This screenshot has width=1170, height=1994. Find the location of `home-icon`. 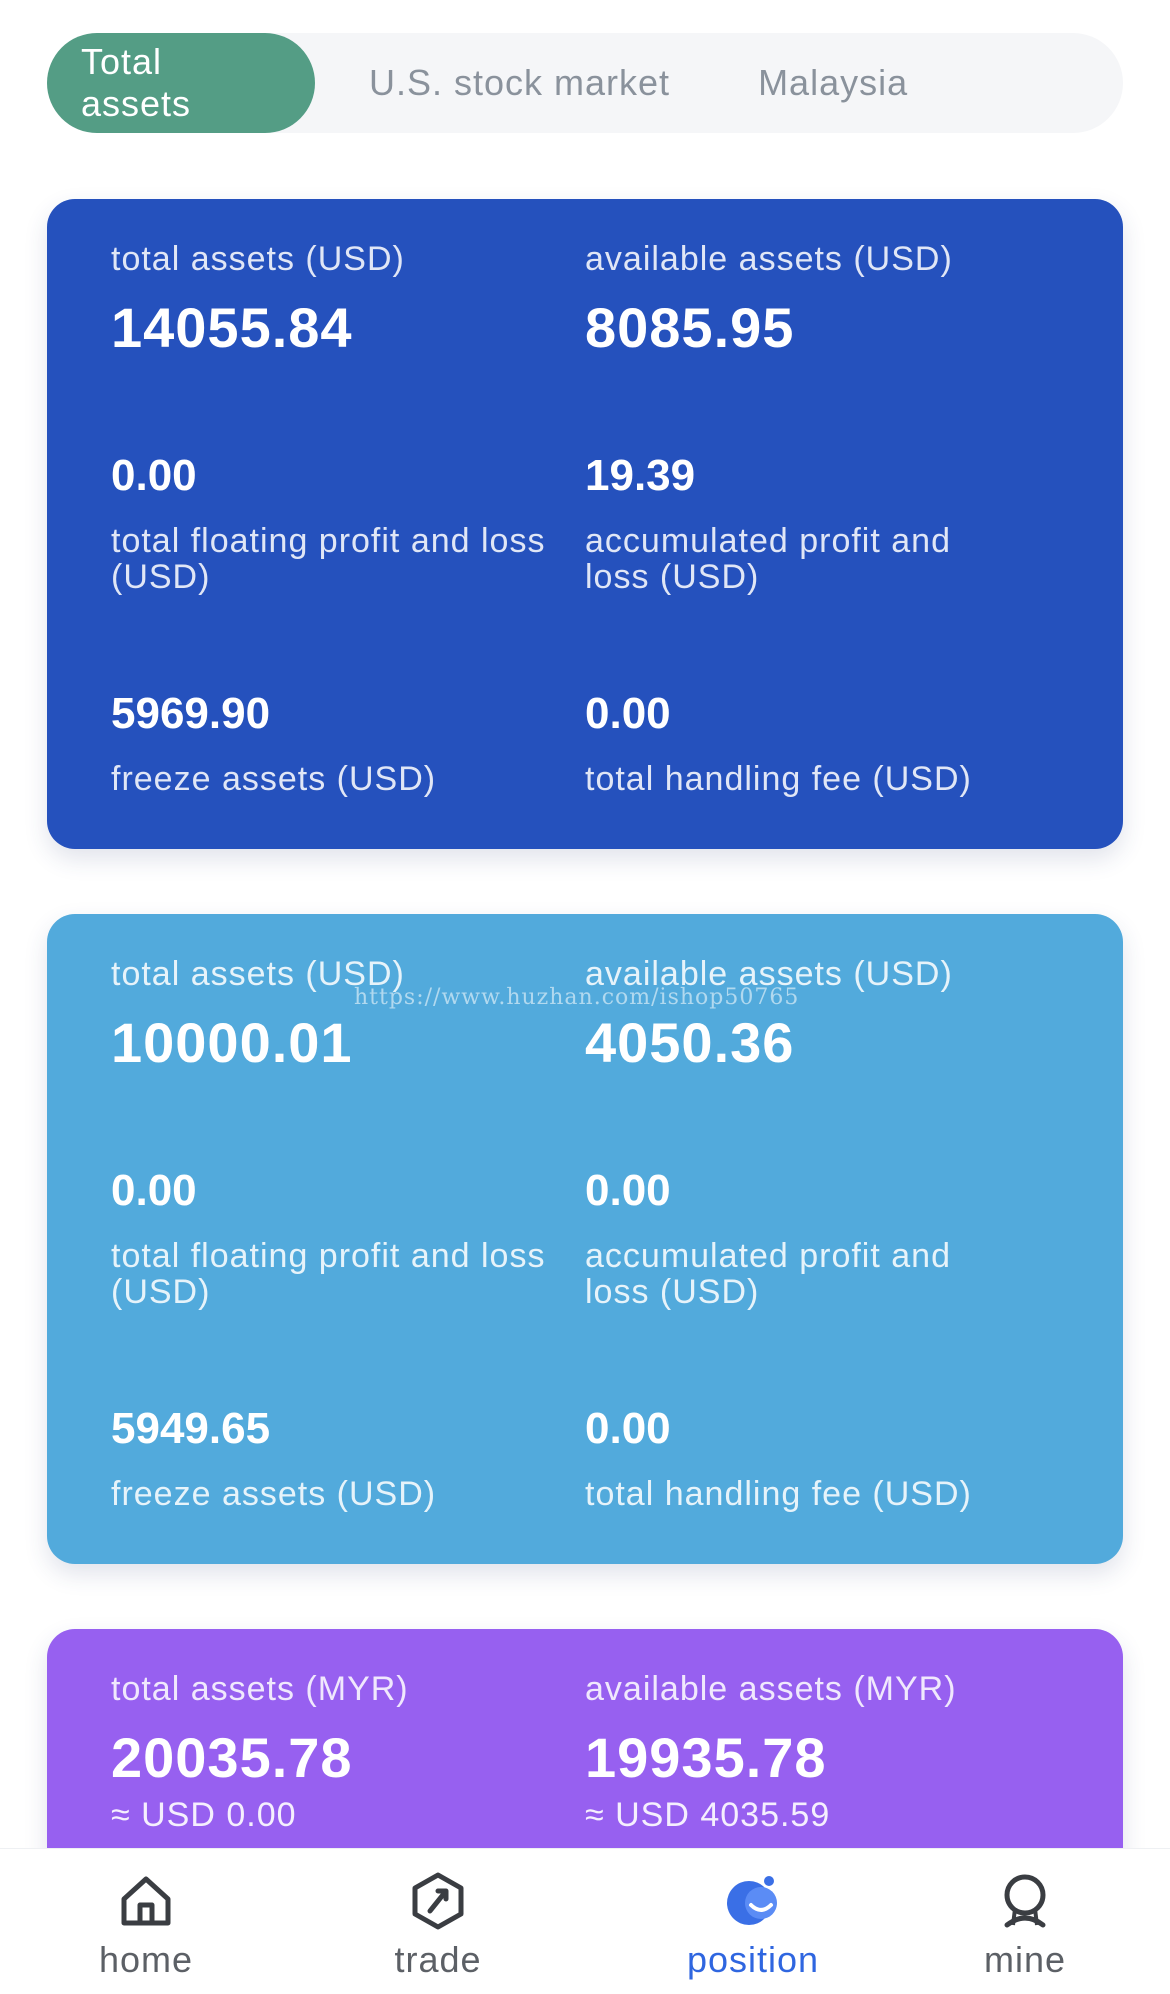

home-icon is located at coordinates (146, 1901).